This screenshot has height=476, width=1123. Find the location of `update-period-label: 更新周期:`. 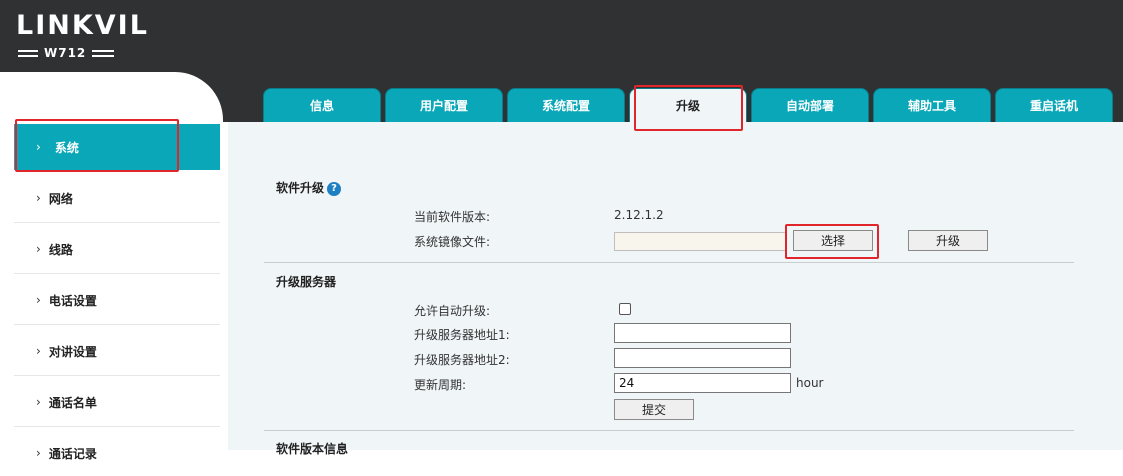

update-period-label: 更新周期: is located at coordinates (440, 385).